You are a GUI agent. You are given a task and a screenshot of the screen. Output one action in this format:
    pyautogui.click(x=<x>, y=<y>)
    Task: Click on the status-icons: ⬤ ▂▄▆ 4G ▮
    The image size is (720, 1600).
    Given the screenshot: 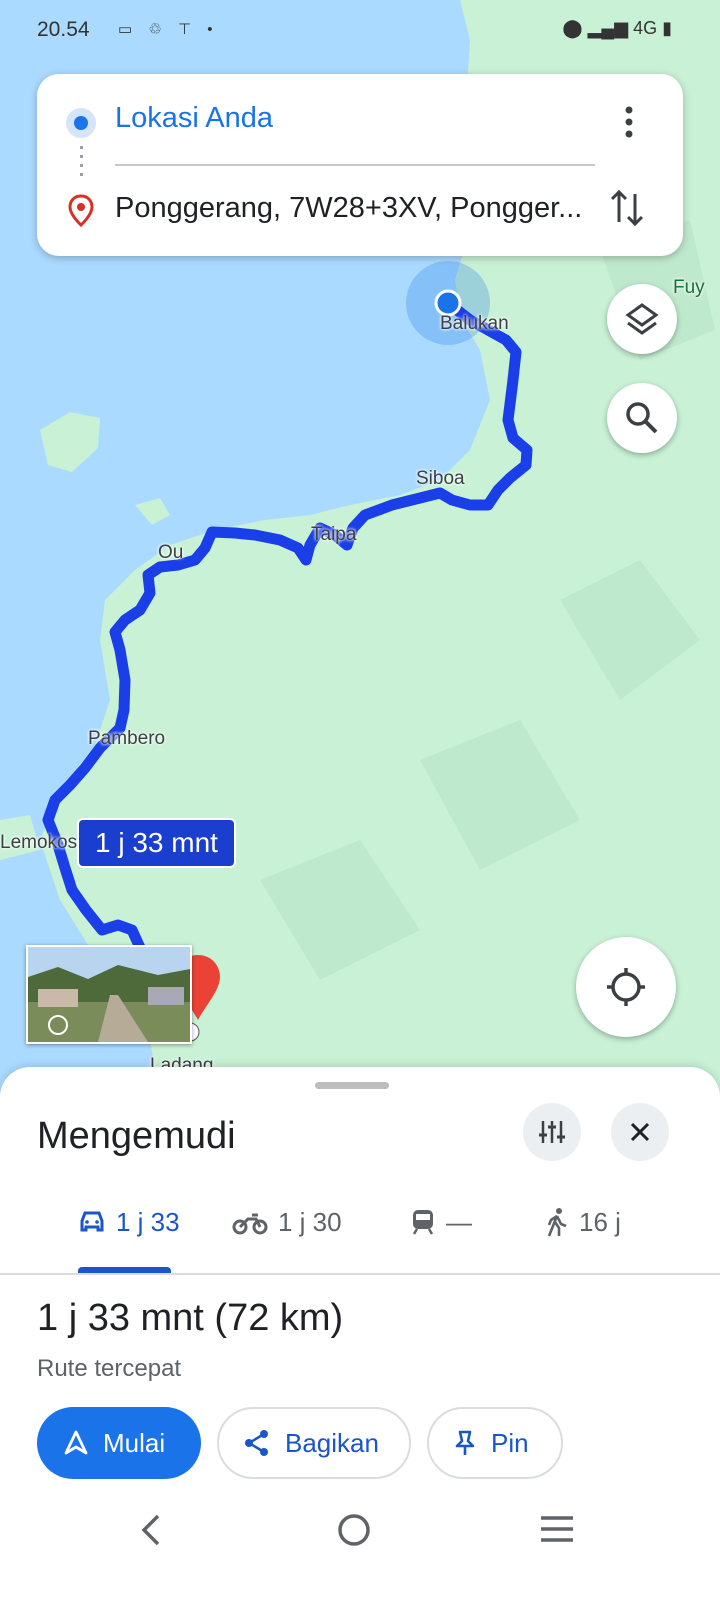 What is the action you would take?
    pyautogui.click(x=617, y=28)
    